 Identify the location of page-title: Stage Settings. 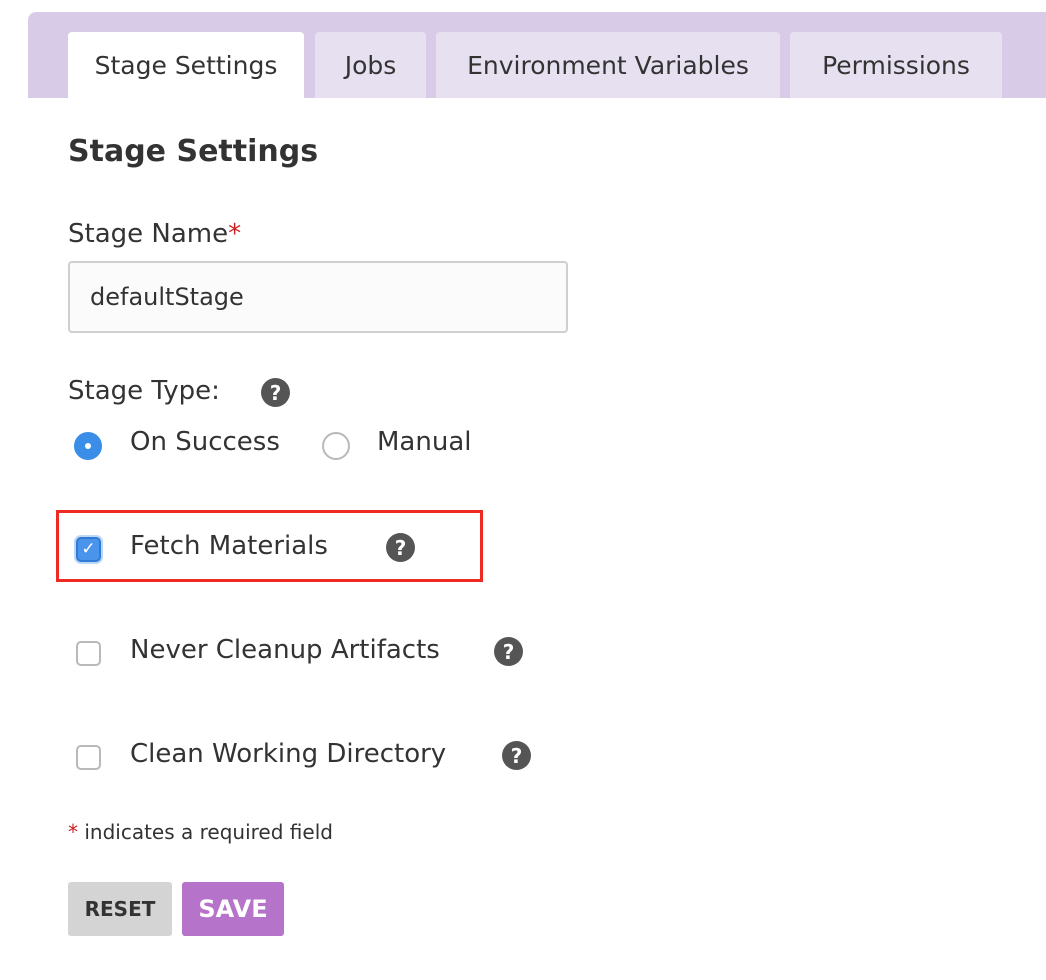
(193, 151).